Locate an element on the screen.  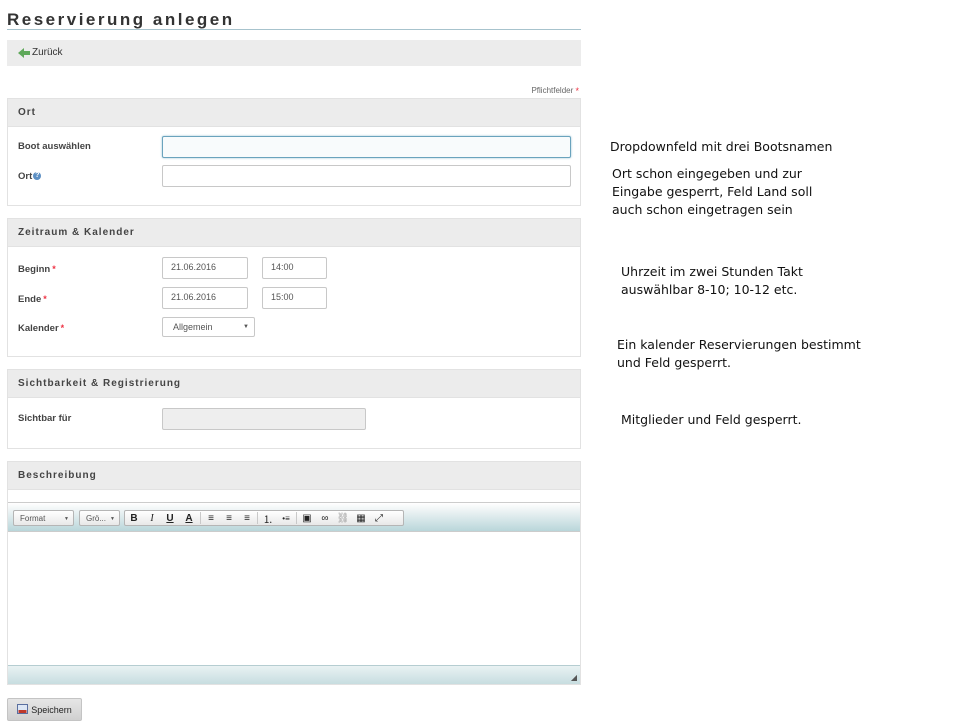
fullscreen-icon: ⤢ is located at coordinates (379, 518).